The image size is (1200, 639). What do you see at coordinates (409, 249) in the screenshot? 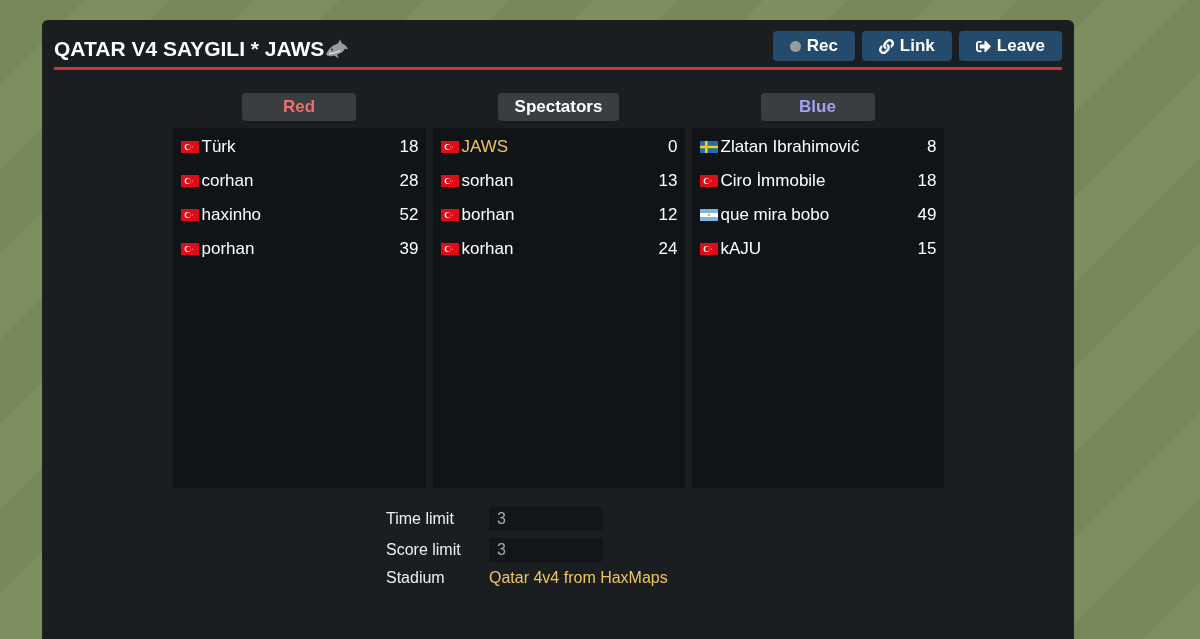
I see `player-number: 39` at bounding box center [409, 249].